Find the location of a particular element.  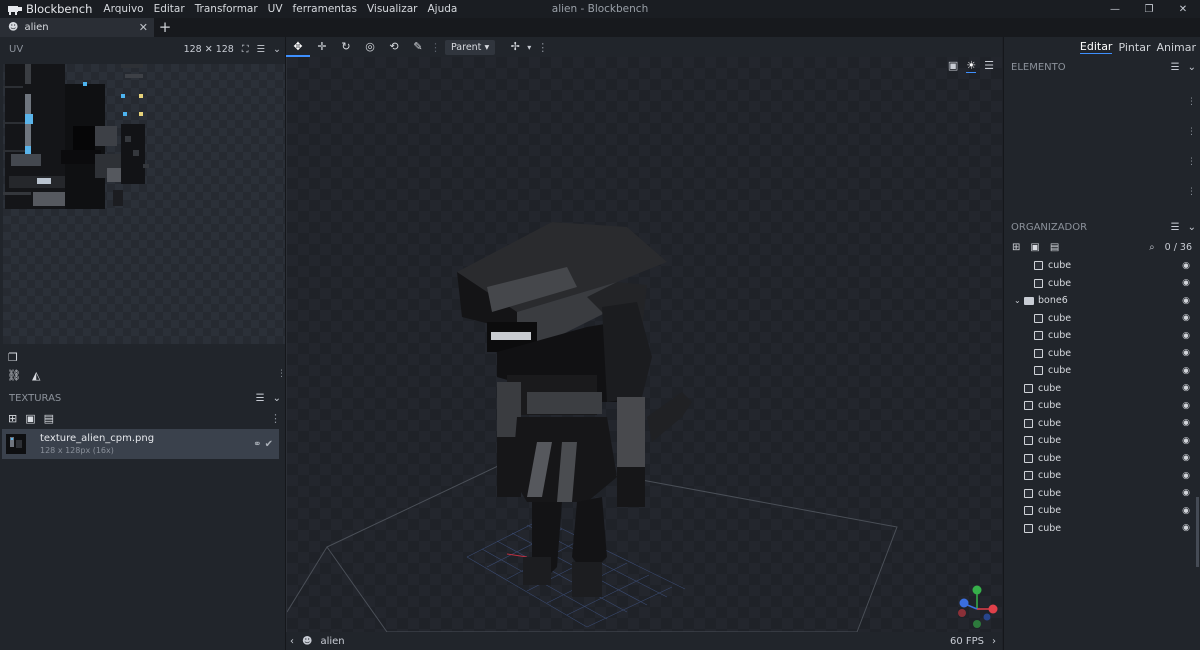

menu-ferramentas: ferramentas is located at coordinates (325, 9).